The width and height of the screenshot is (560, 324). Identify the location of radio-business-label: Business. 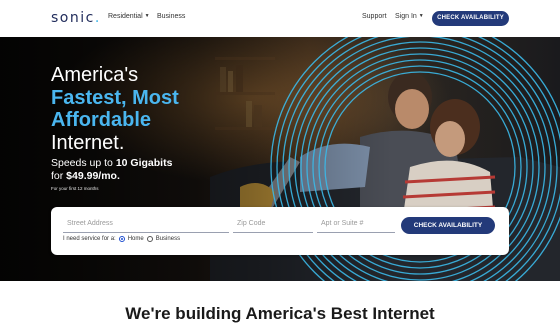
(168, 239).